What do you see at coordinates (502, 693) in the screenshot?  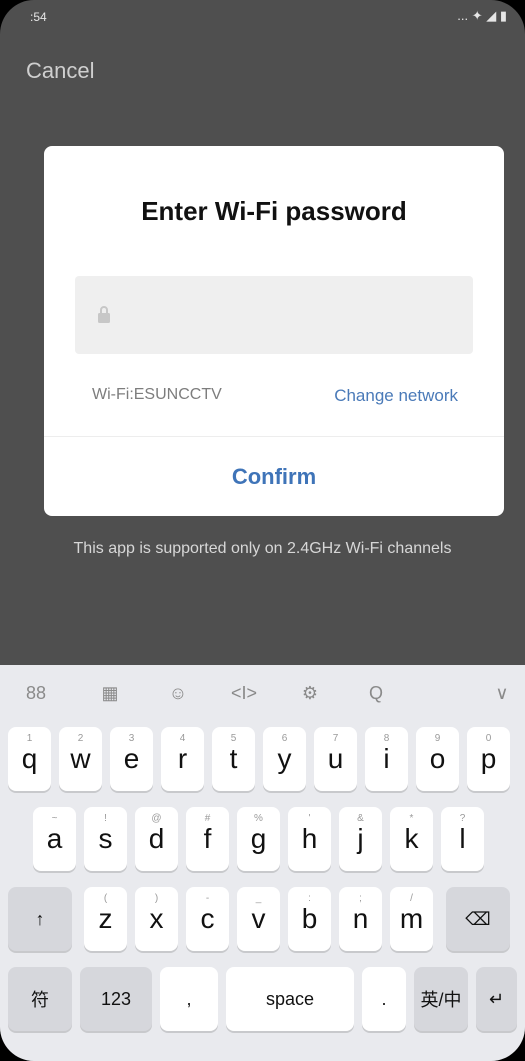 I see `chevron-down-icon: ∨` at bounding box center [502, 693].